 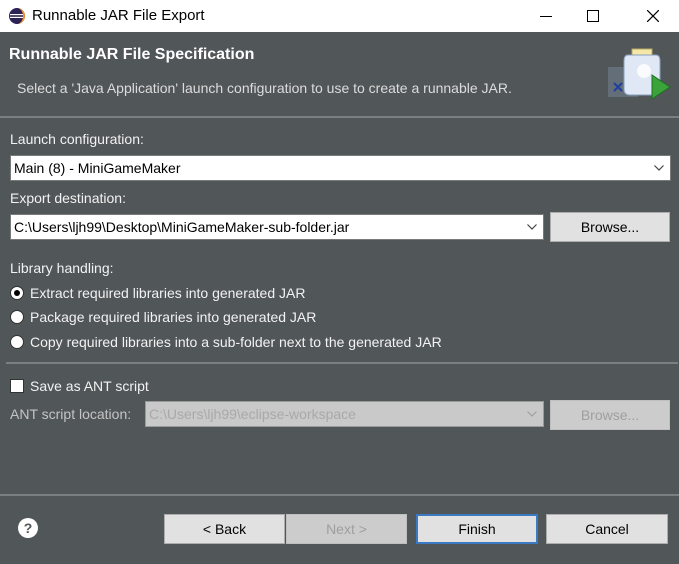 I want to click on launch-config-value: Main (8) - MiniGameMaker, so click(x=97, y=168).